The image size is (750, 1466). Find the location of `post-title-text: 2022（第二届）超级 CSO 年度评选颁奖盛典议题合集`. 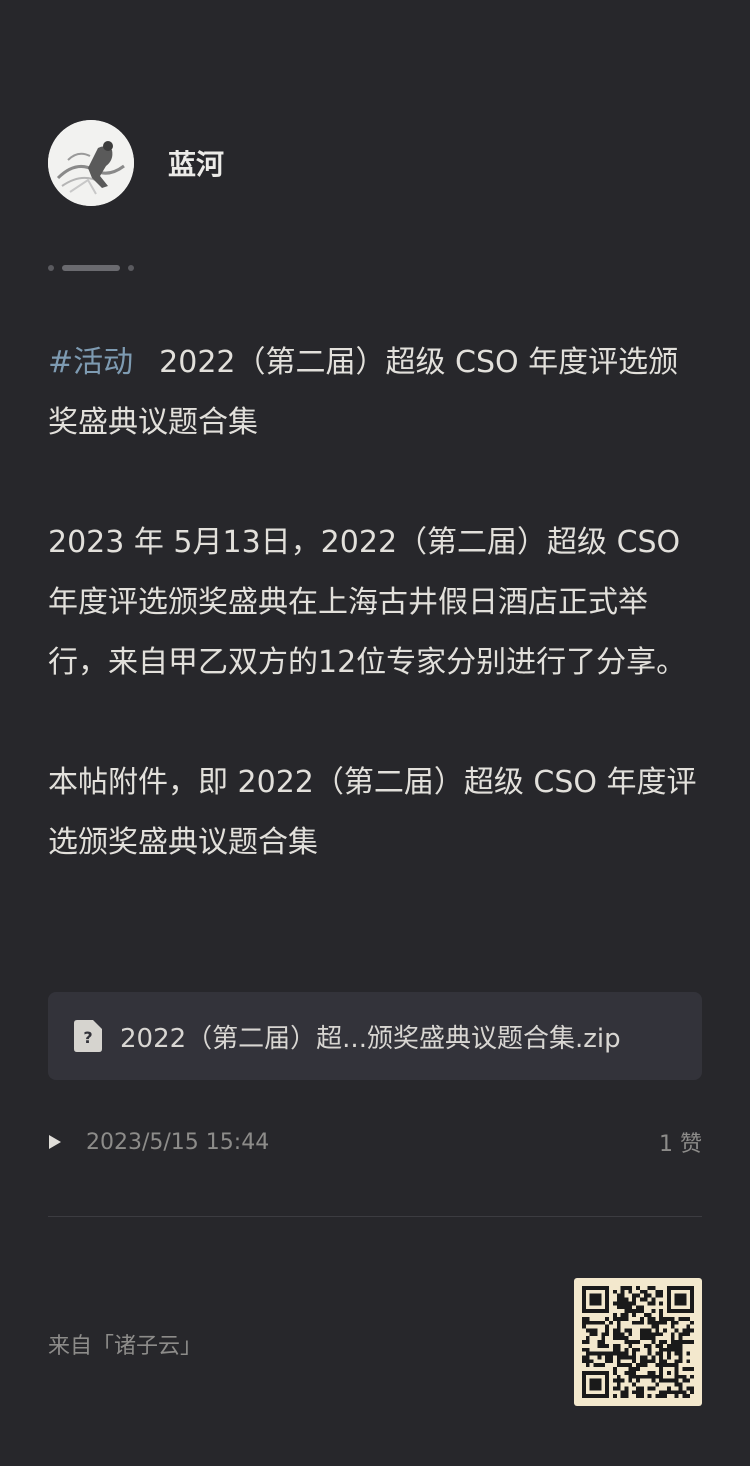

post-title-text: 2022（第二届）超级 CSO 年度评选颁奖盛典议题合集 is located at coordinates (363, 392).